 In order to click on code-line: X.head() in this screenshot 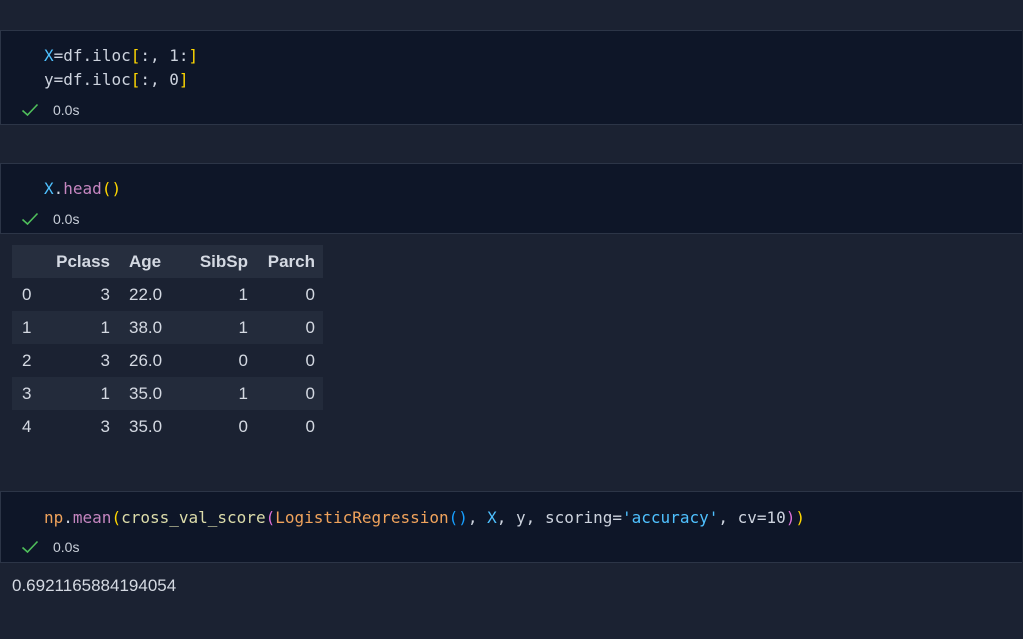, I will do `click(82, 189)`.